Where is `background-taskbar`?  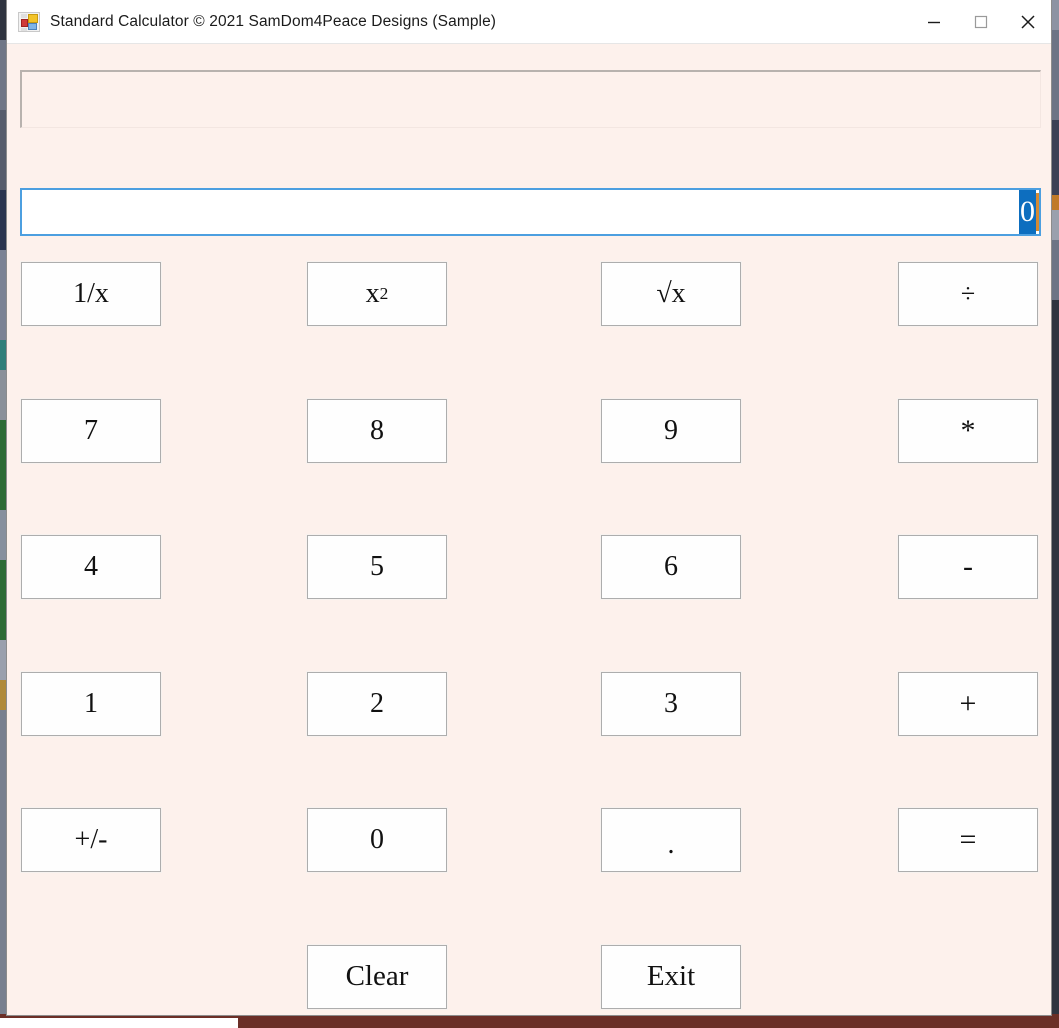
background-taskbar is located at coordinates (529, 1021).